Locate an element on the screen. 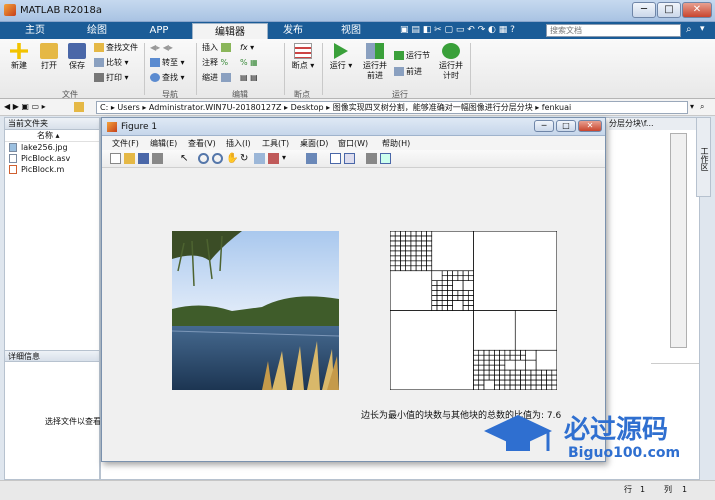 The height and width of the screenshot is (500, 715). menu-edit: 编辑(E) is located at coordinates (163, 143).